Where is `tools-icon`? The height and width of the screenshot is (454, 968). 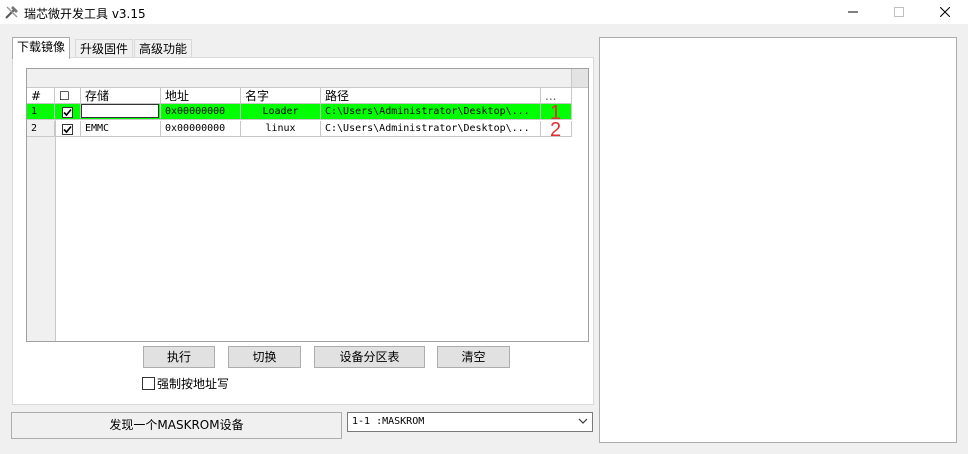 tools-icon is located at coordinates (11, 12).